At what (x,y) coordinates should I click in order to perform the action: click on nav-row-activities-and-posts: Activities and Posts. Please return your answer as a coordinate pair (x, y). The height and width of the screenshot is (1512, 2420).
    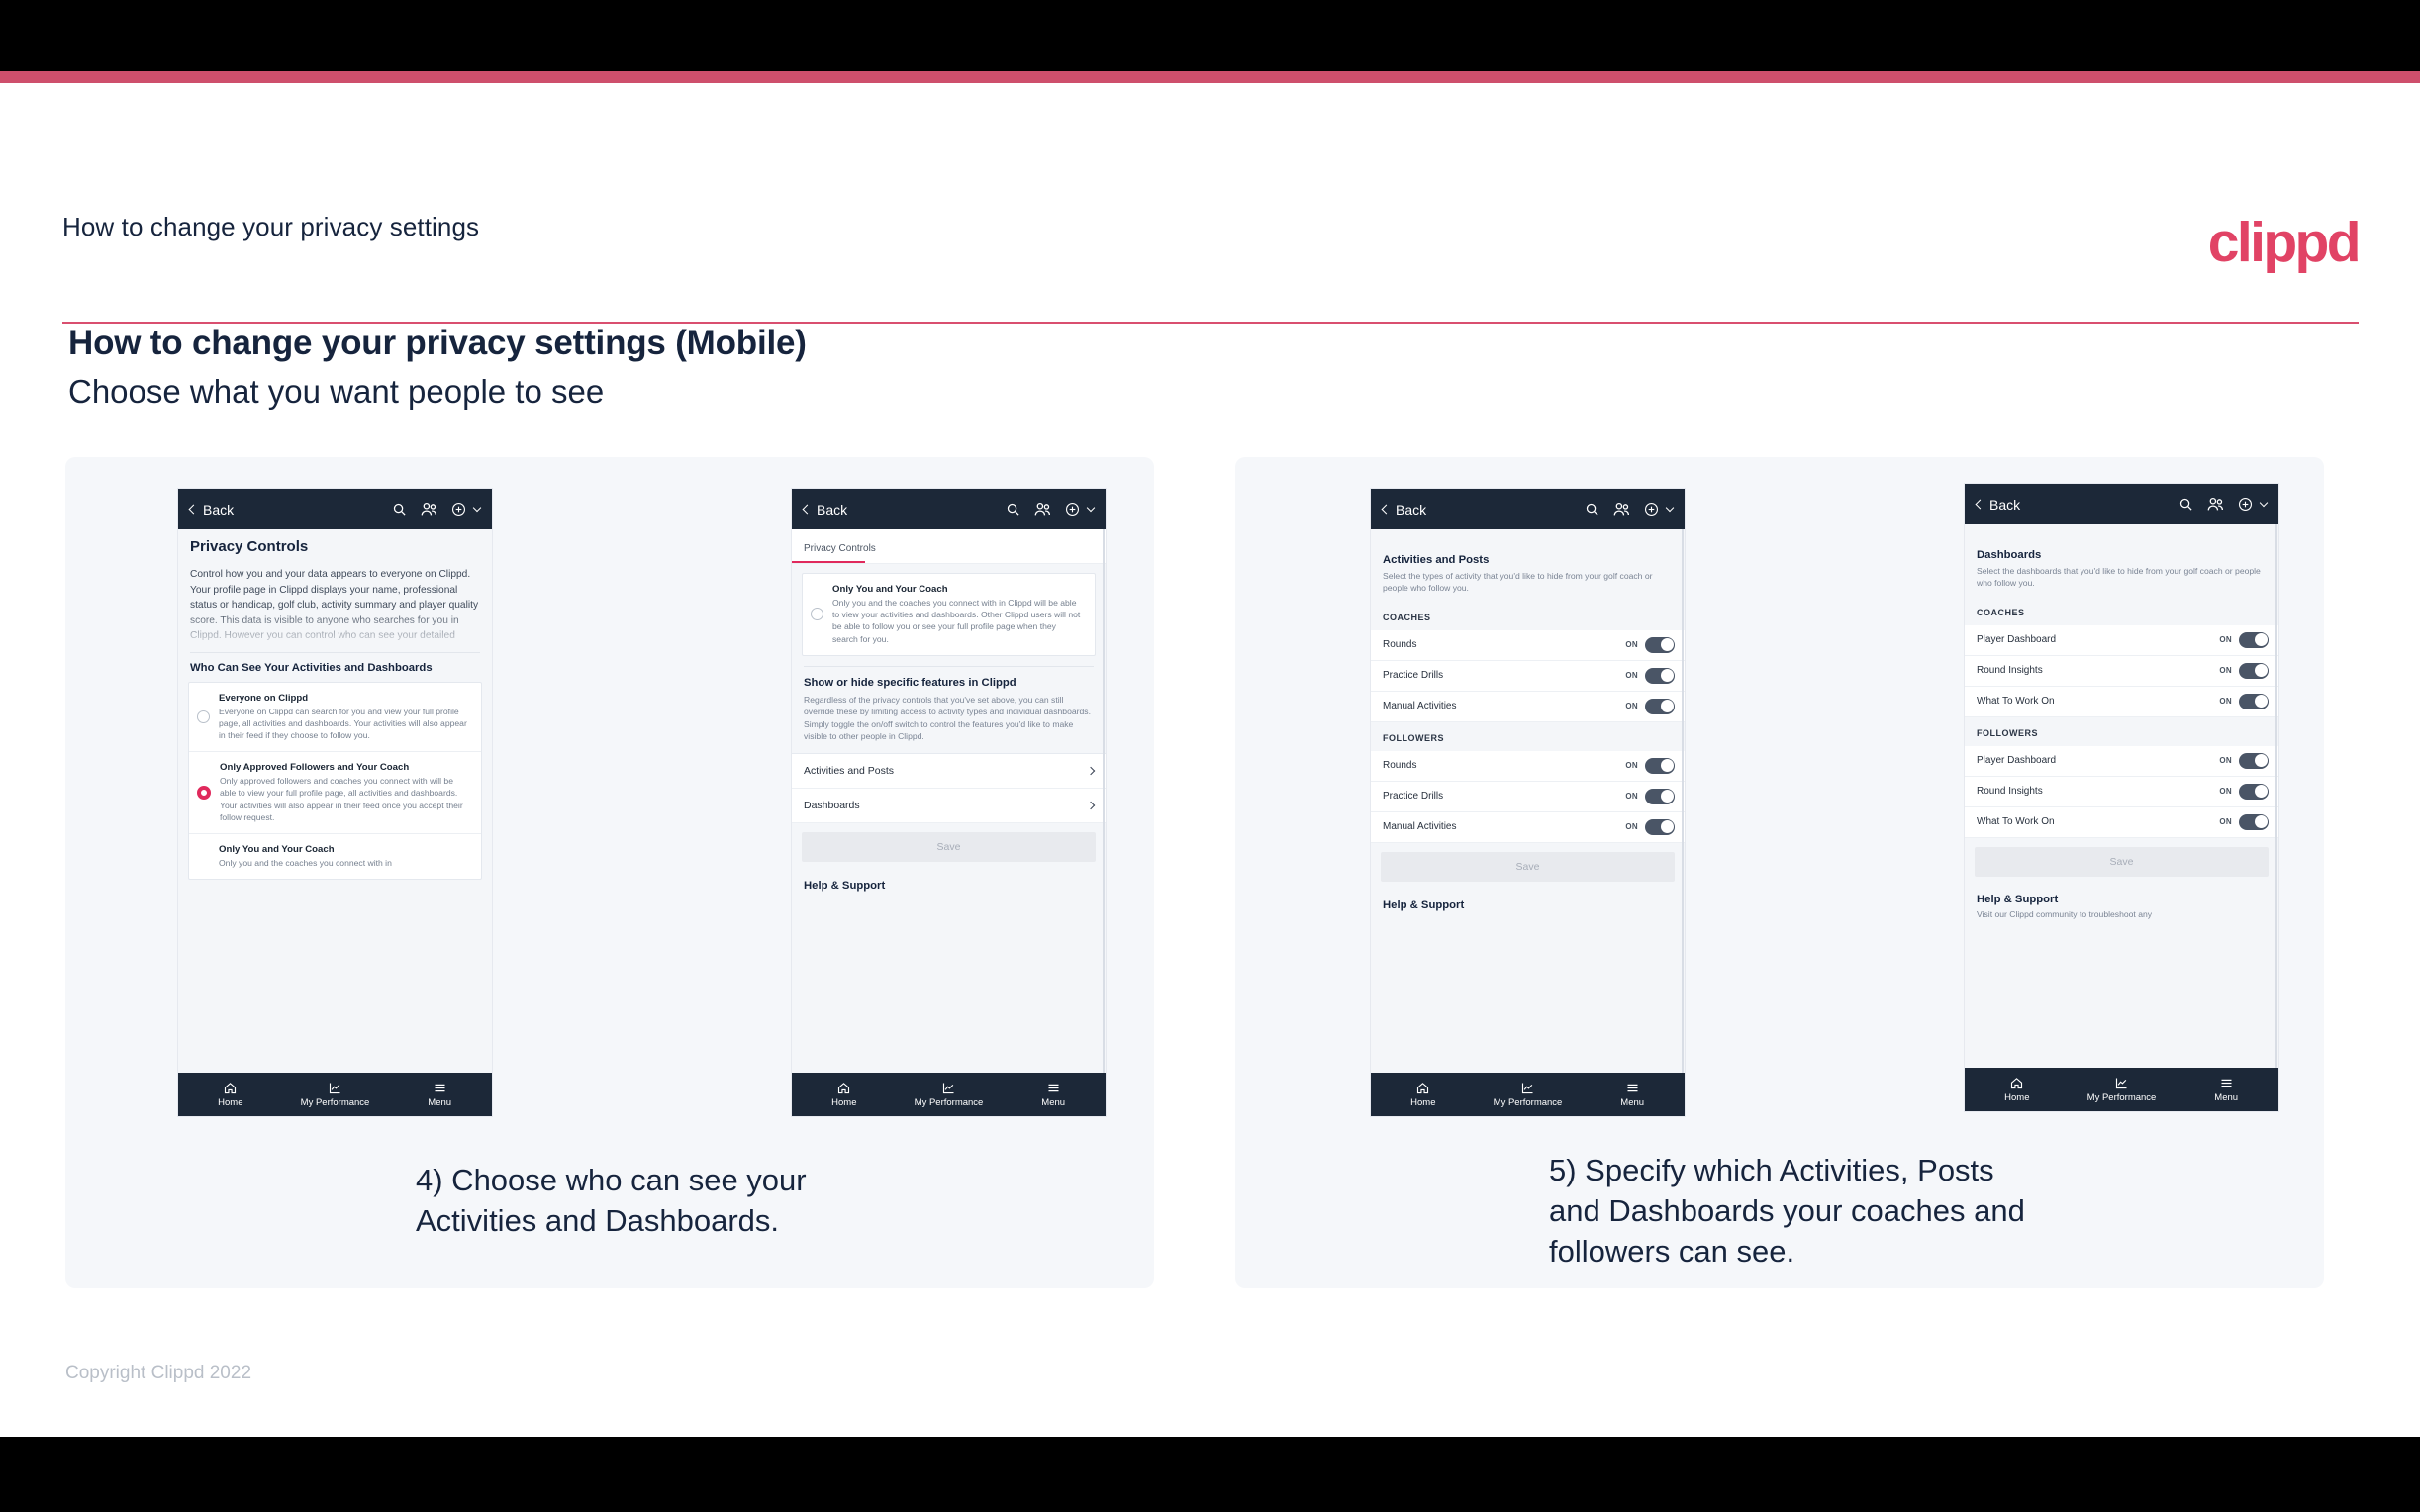
    Looking at the image, I should click on (949, 772).